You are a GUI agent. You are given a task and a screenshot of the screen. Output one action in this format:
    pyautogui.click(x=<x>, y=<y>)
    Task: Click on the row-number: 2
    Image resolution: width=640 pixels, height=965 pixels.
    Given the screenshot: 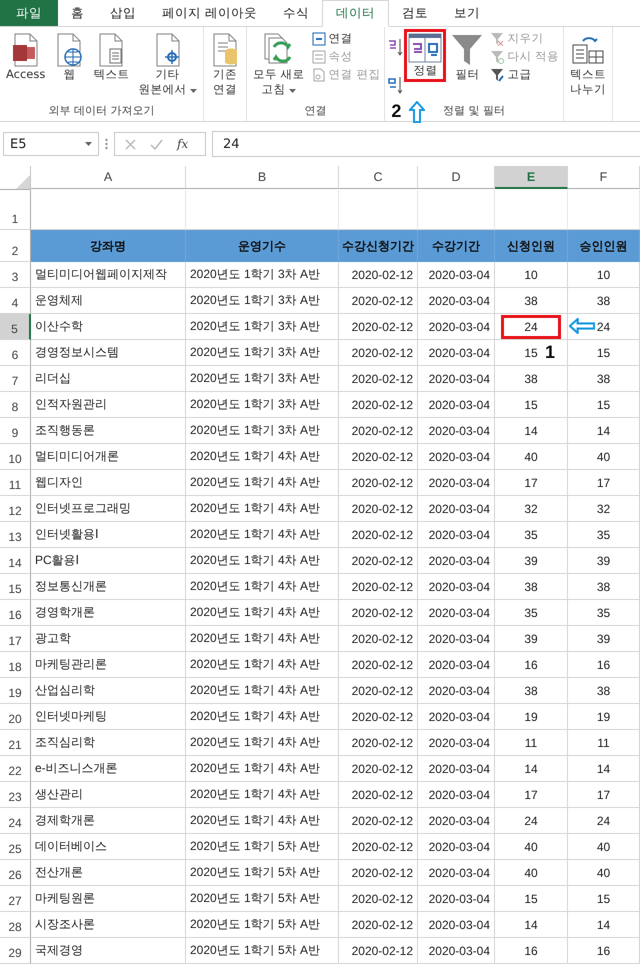 What is the action you would take?
    pyautogui.click(x=15, y=246)
    